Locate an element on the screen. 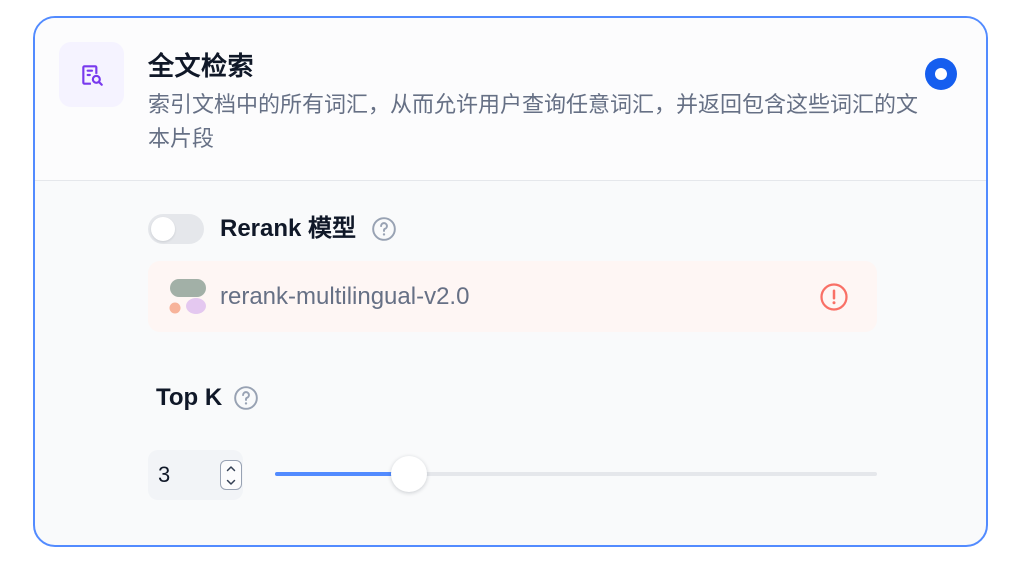 This screenshot has height=564, width=1030. stepper-up-button is located at coordinates (231, 468).